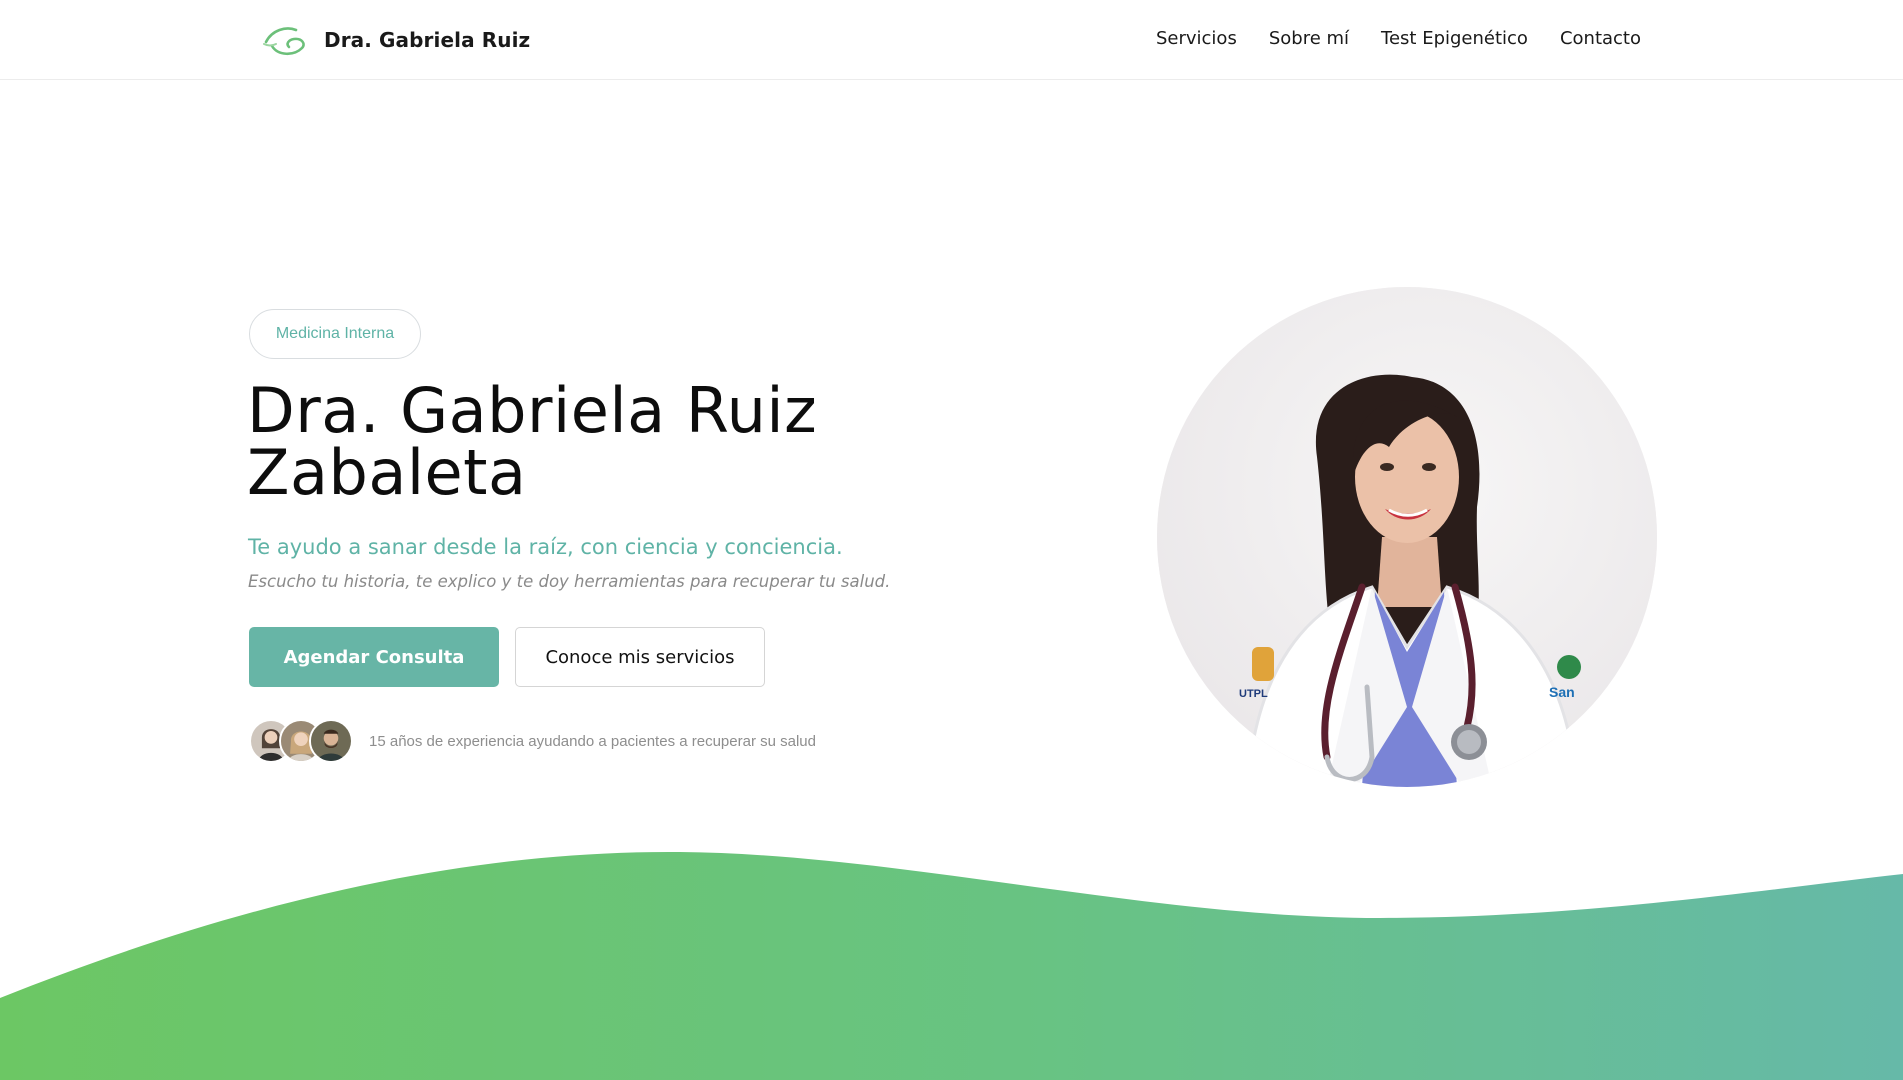  Describe the element at coordinates (387, 472) in the screenshot. I see `hero-title-line2: Zabaleta` at that location.